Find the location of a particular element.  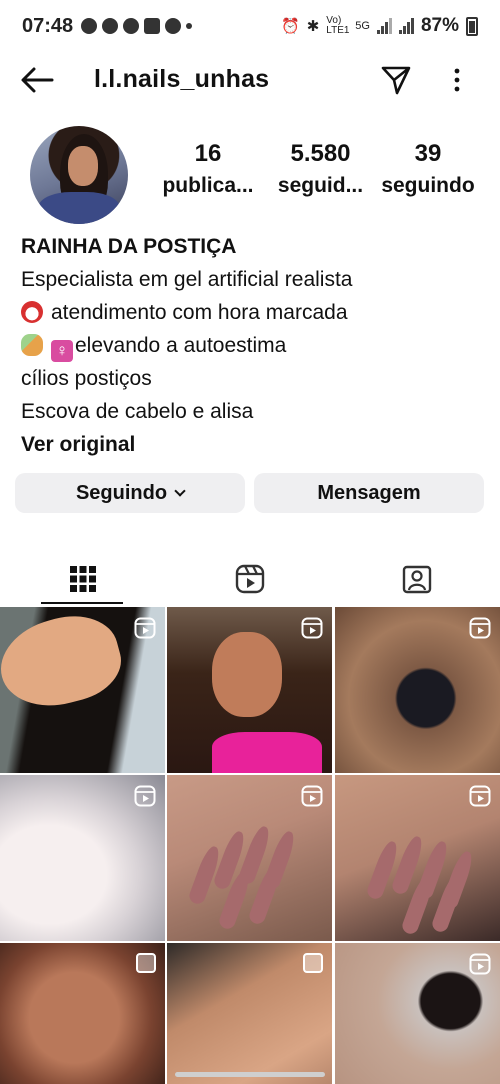

see-original-link: Ver original is located at coordinates (251, 444).